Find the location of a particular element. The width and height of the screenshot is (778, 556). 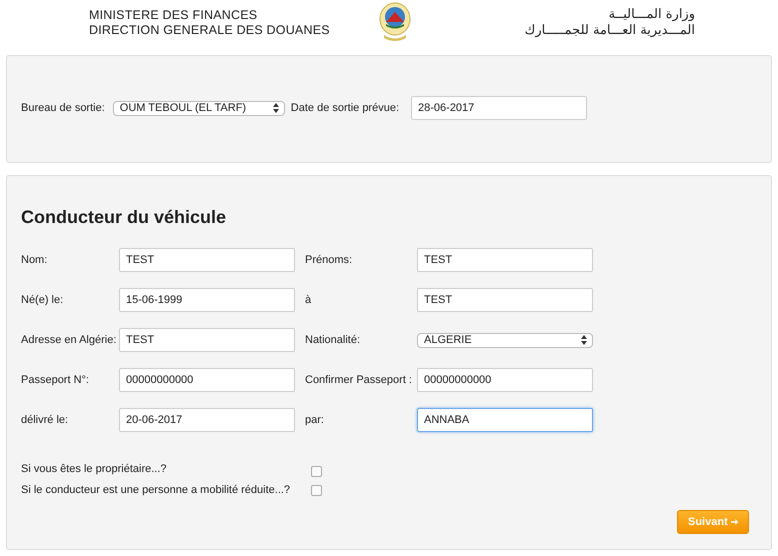

arrow-right-icon is located at coordinates (734, 522).